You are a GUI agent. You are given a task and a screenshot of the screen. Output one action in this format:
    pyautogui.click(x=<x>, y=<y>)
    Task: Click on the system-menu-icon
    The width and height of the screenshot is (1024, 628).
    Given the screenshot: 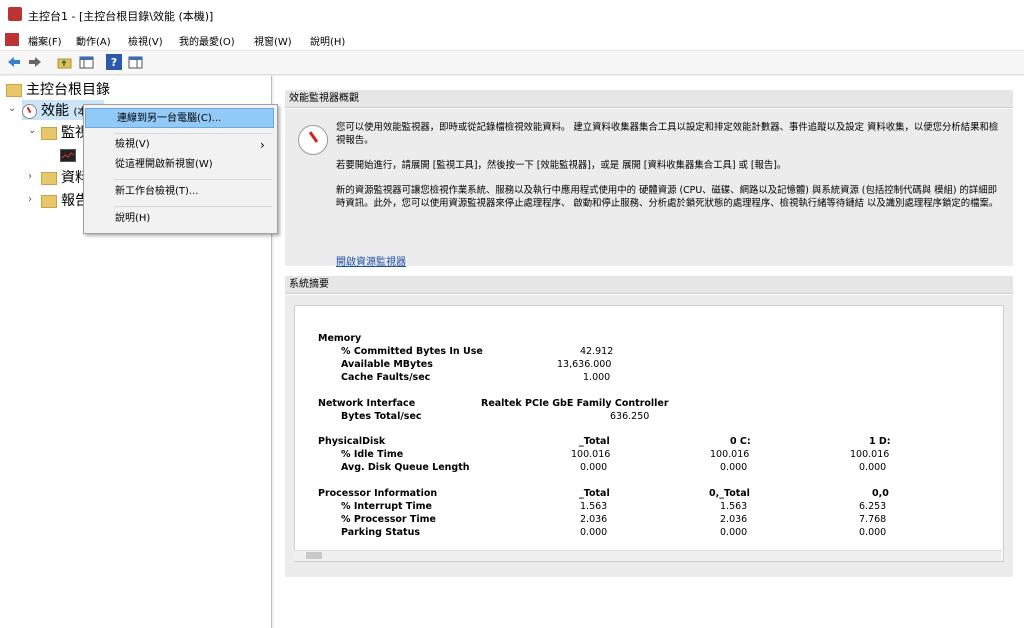 What is the action you would take?
    pyautogui.click(x=12, y=39)
    